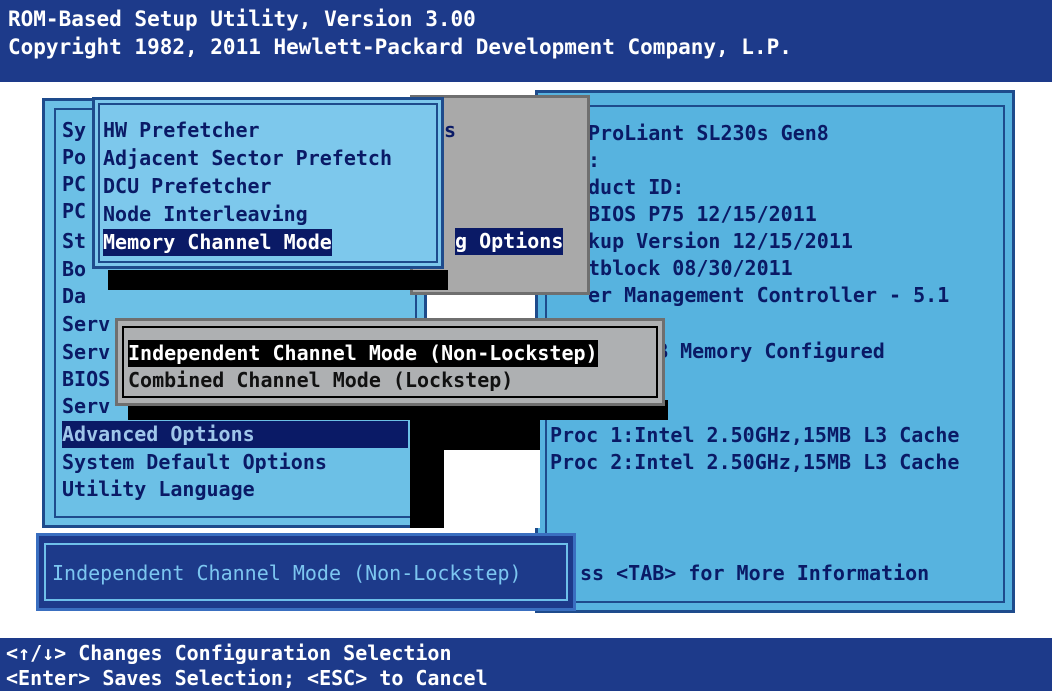 This screenshot has height=692, width=1052. I want to click on menu-item-system-default: System Default Options, so click(194, 462).